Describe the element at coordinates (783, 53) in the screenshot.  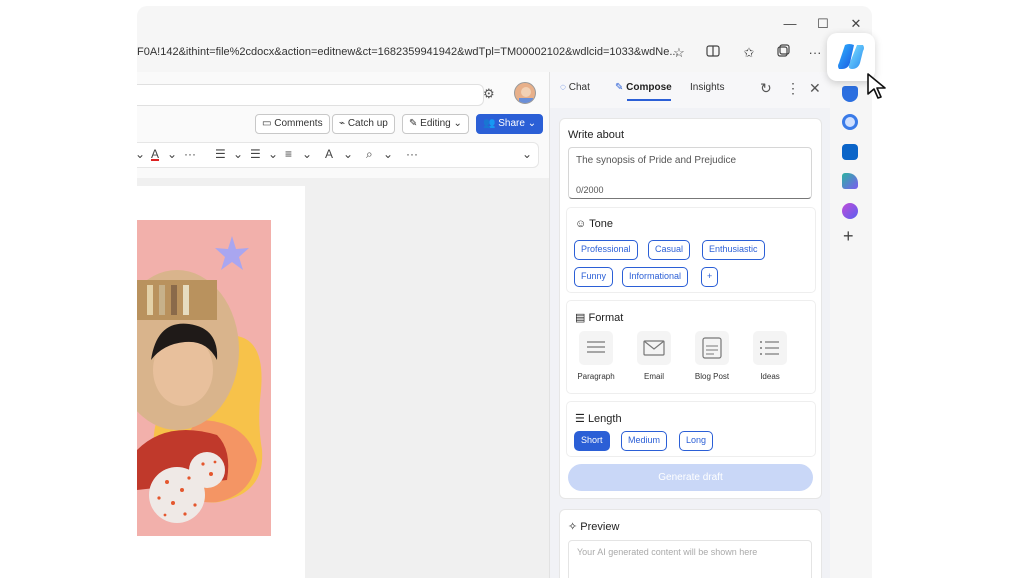
I see `collections-icon` at that location.